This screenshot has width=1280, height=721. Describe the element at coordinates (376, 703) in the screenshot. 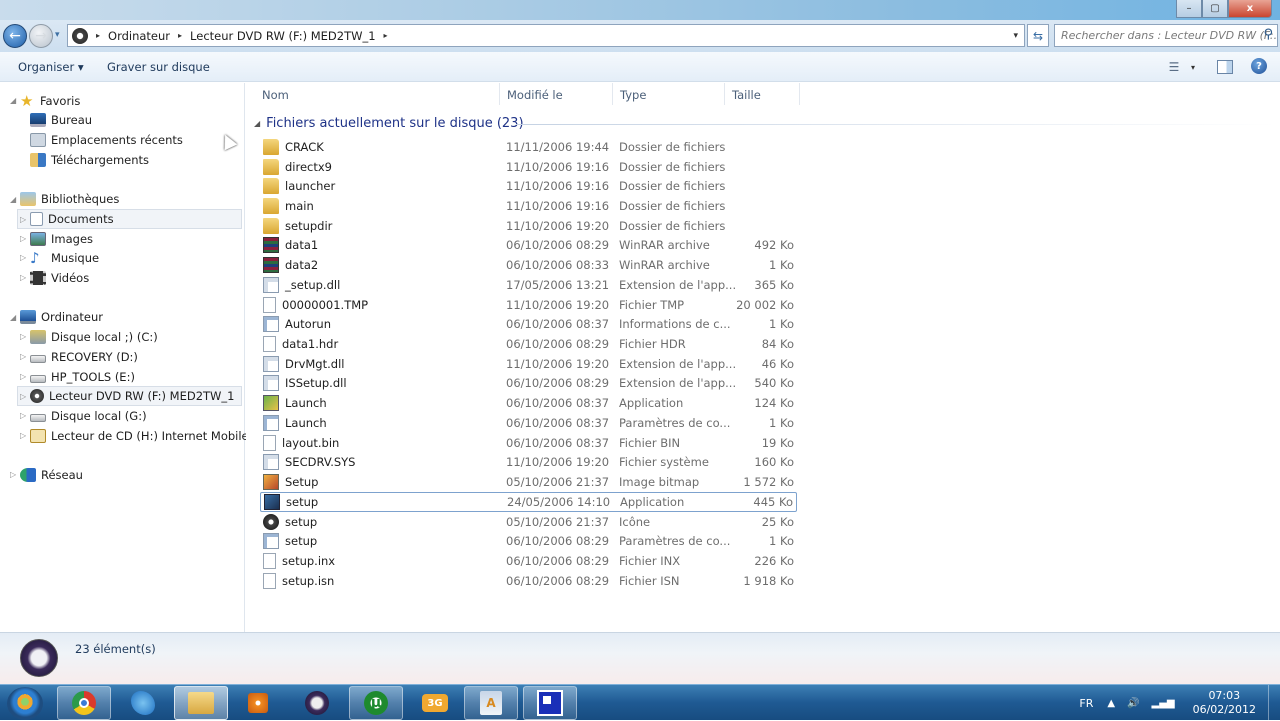

I see `taskbar-utorrent-button: µ` at that location.